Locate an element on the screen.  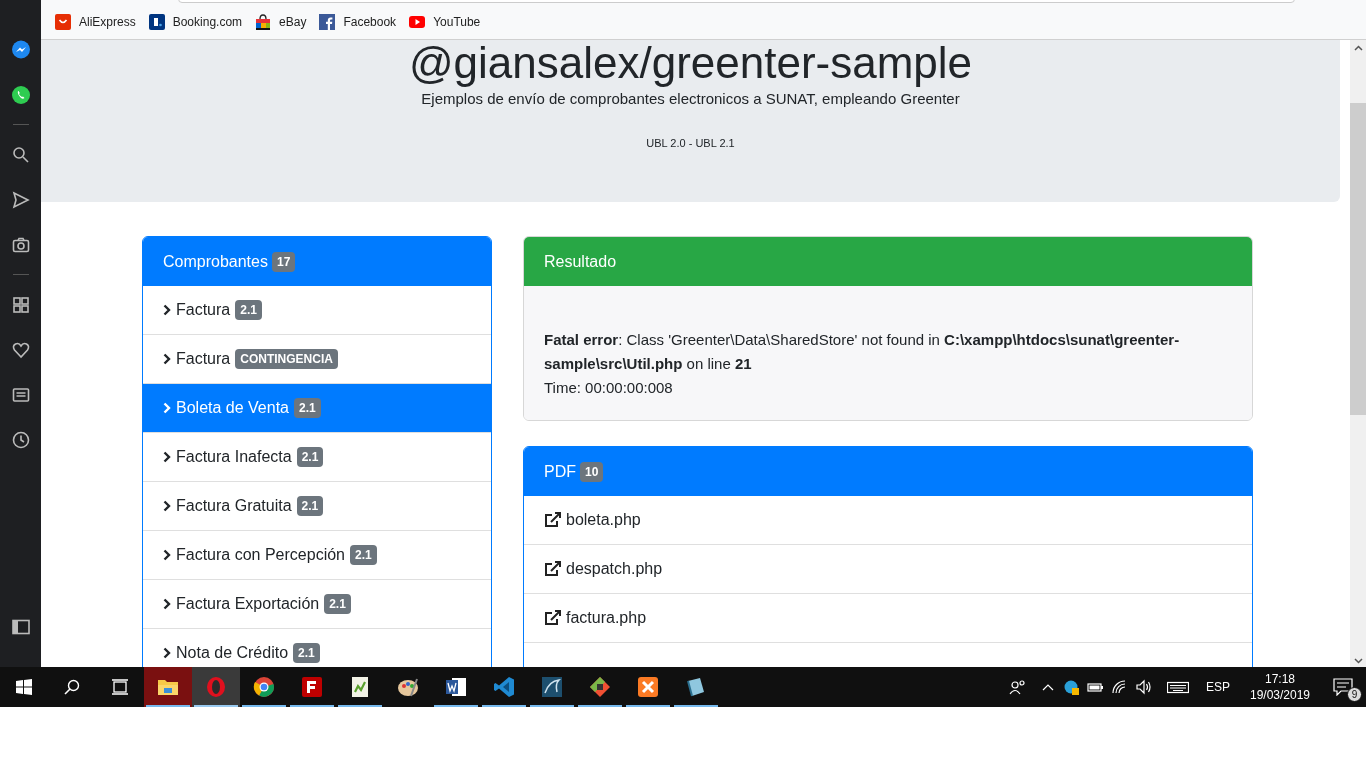
page-title: @giansalex/greenter-sample is located at coordinates (690, 63).